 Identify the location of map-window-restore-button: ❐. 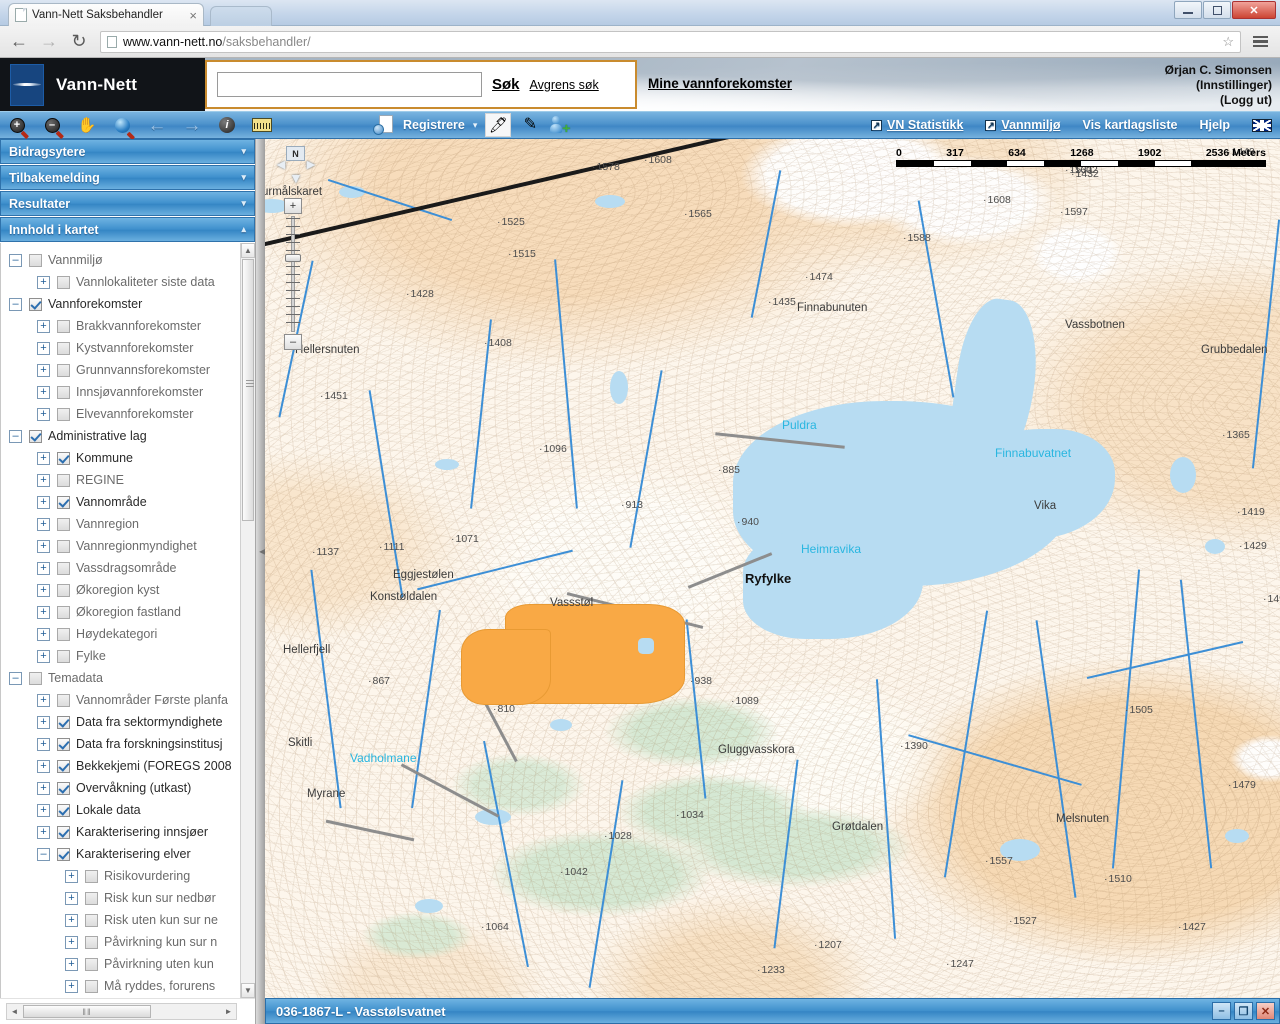
(1243, 1011).